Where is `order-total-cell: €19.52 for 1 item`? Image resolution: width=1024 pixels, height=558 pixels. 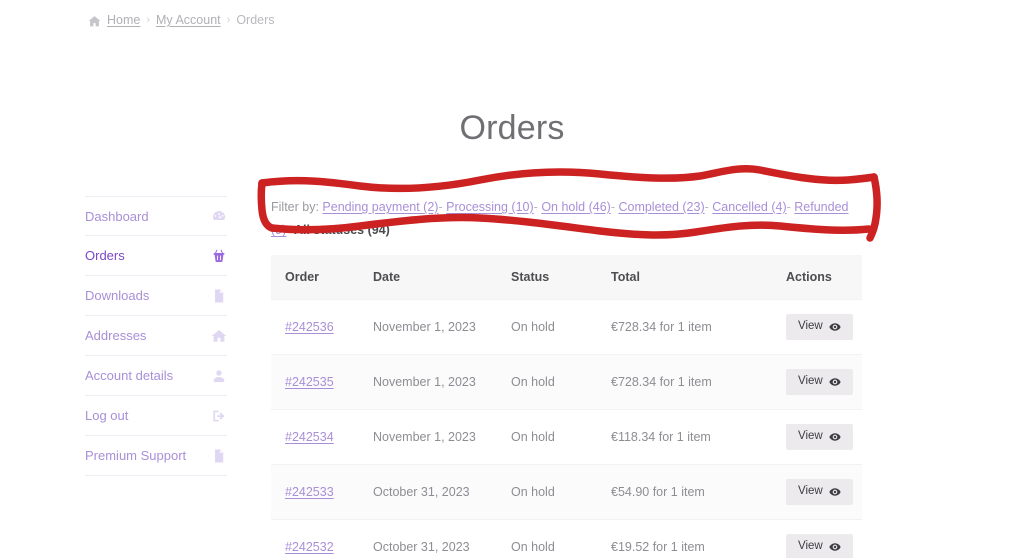 order-total-cell: €19.52 for 1 item is located at coordinates (684, 538).